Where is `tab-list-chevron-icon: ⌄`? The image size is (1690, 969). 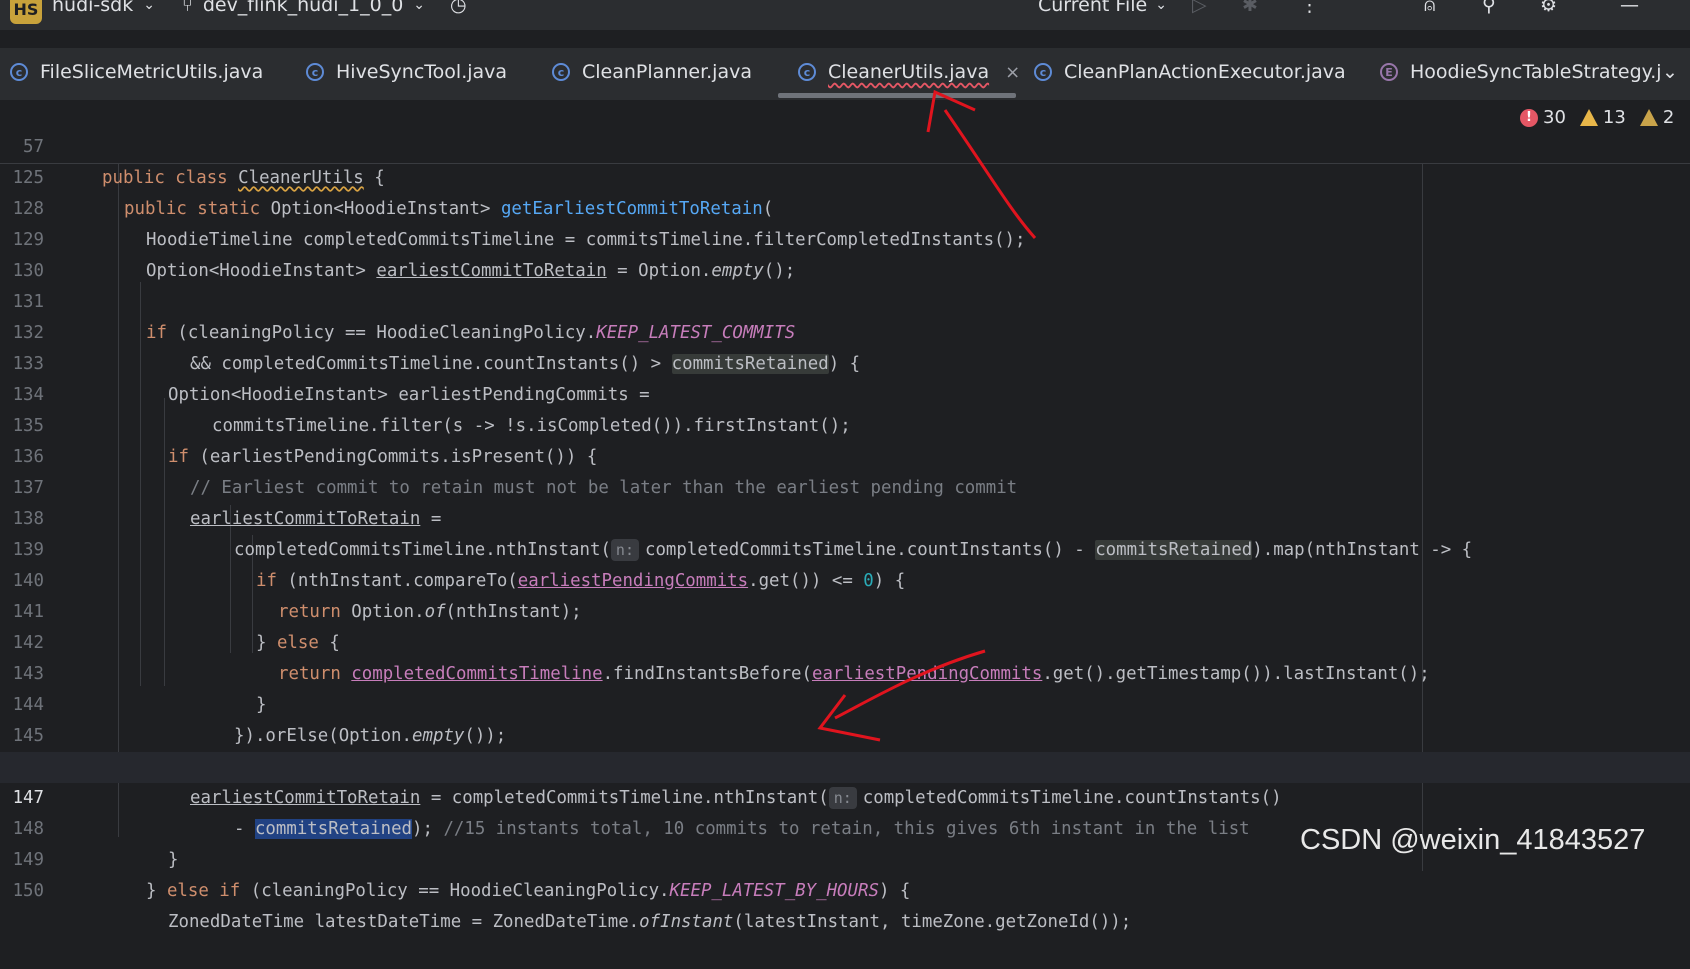 tab-list-chevron-icon: ⌄ is located at coordinates (1670, 72).